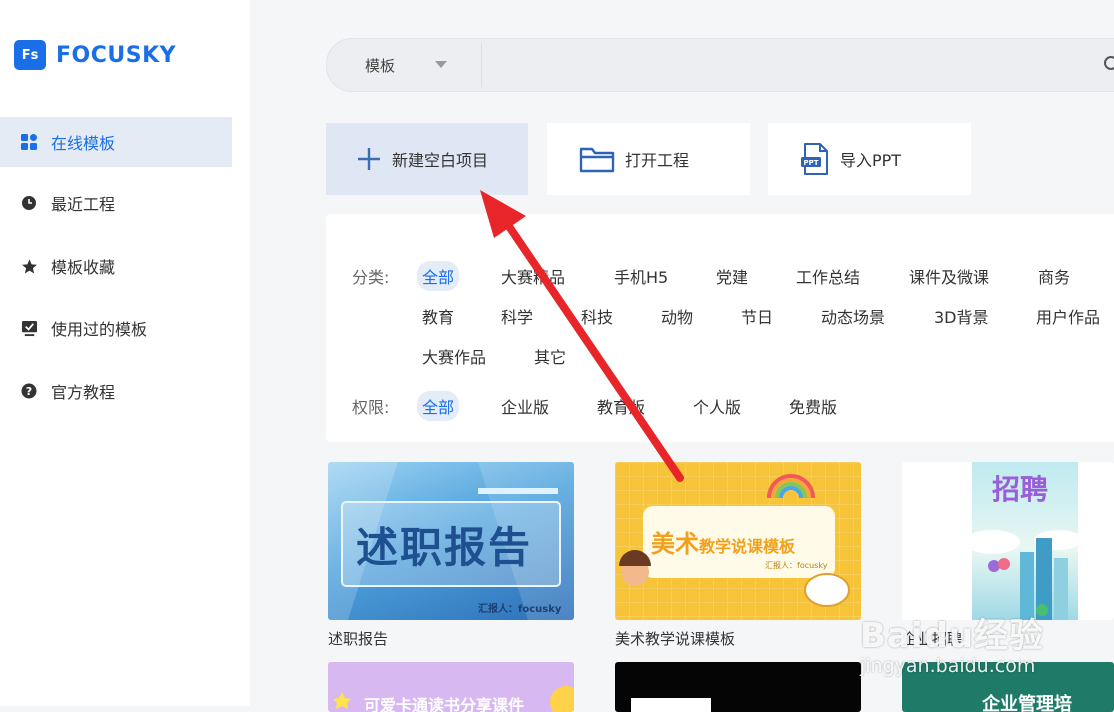 This screenshot has width=1114, height=712. I want to click on folder-icon, so click(597, 159).